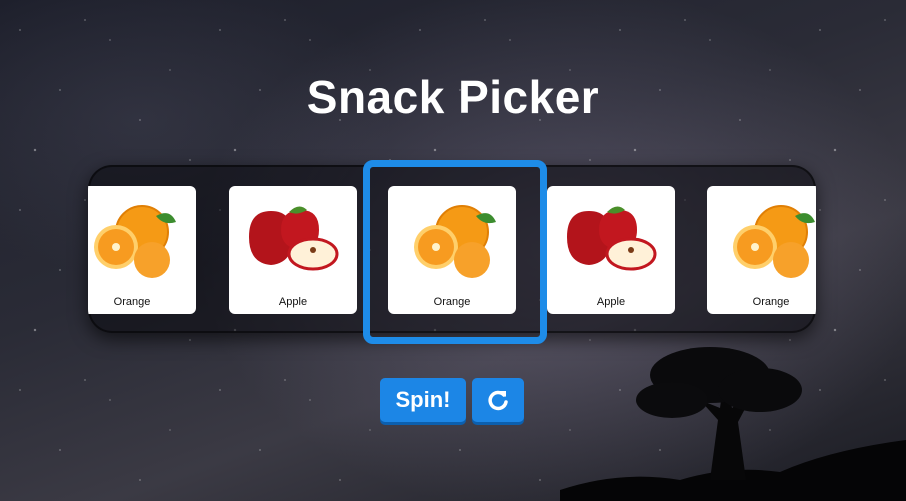 The height and width of the screenshot is (501, 906). Describe the element at coordinates (733, 424) in the screenshot. I see `tree-silhouette` at that location.